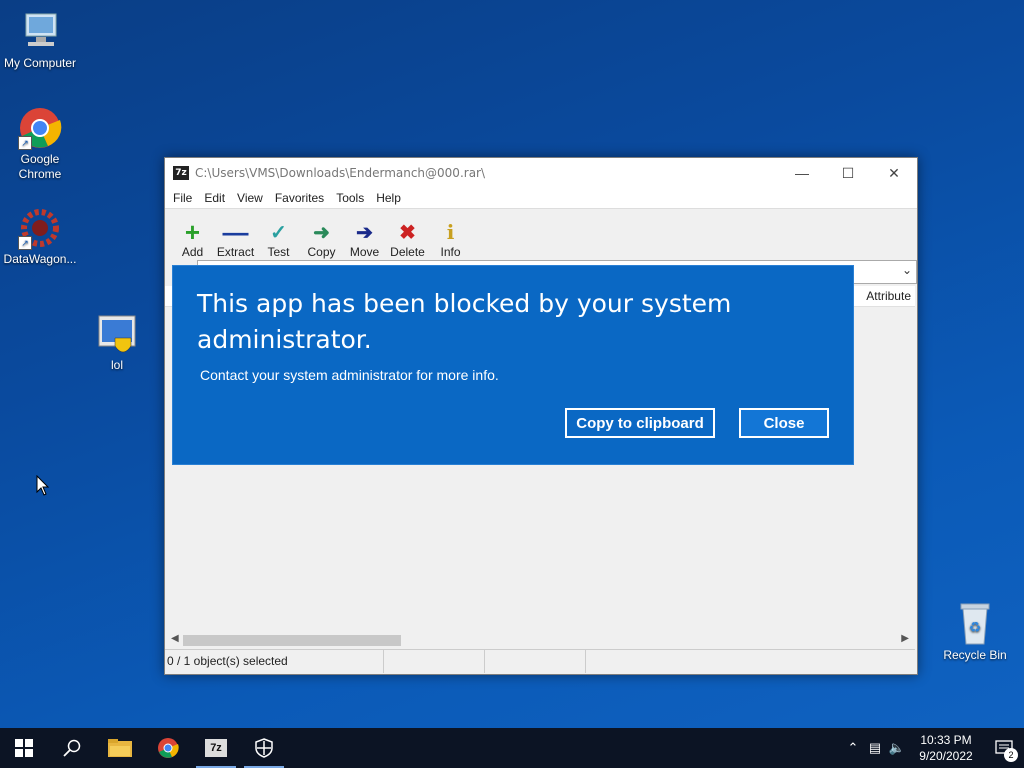 Image resolution: width=1024 pixels, height=768 pixels. Describe the element at coordinates (450, 232) in the screenshot. I see `info-icon: i` at that location.